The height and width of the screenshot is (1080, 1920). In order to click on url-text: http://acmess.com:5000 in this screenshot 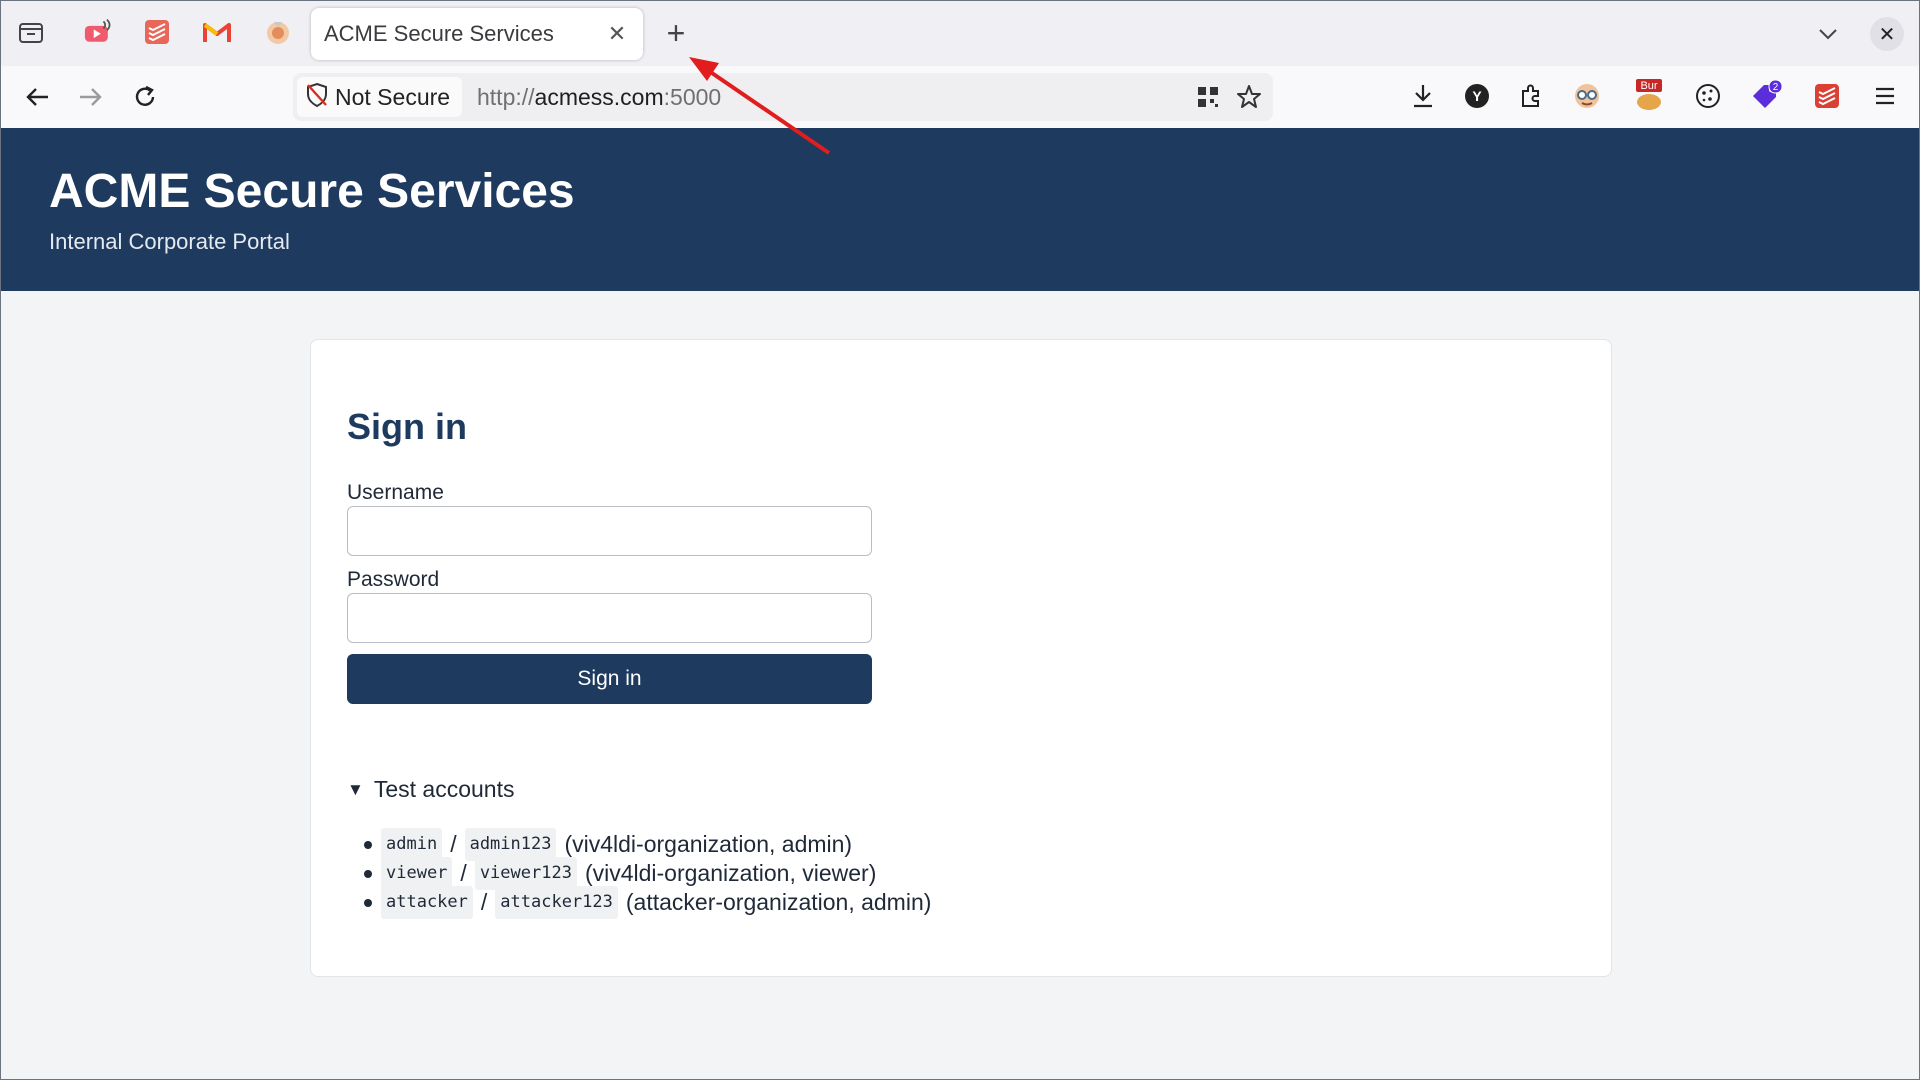, I will do `click(599, 97)`.